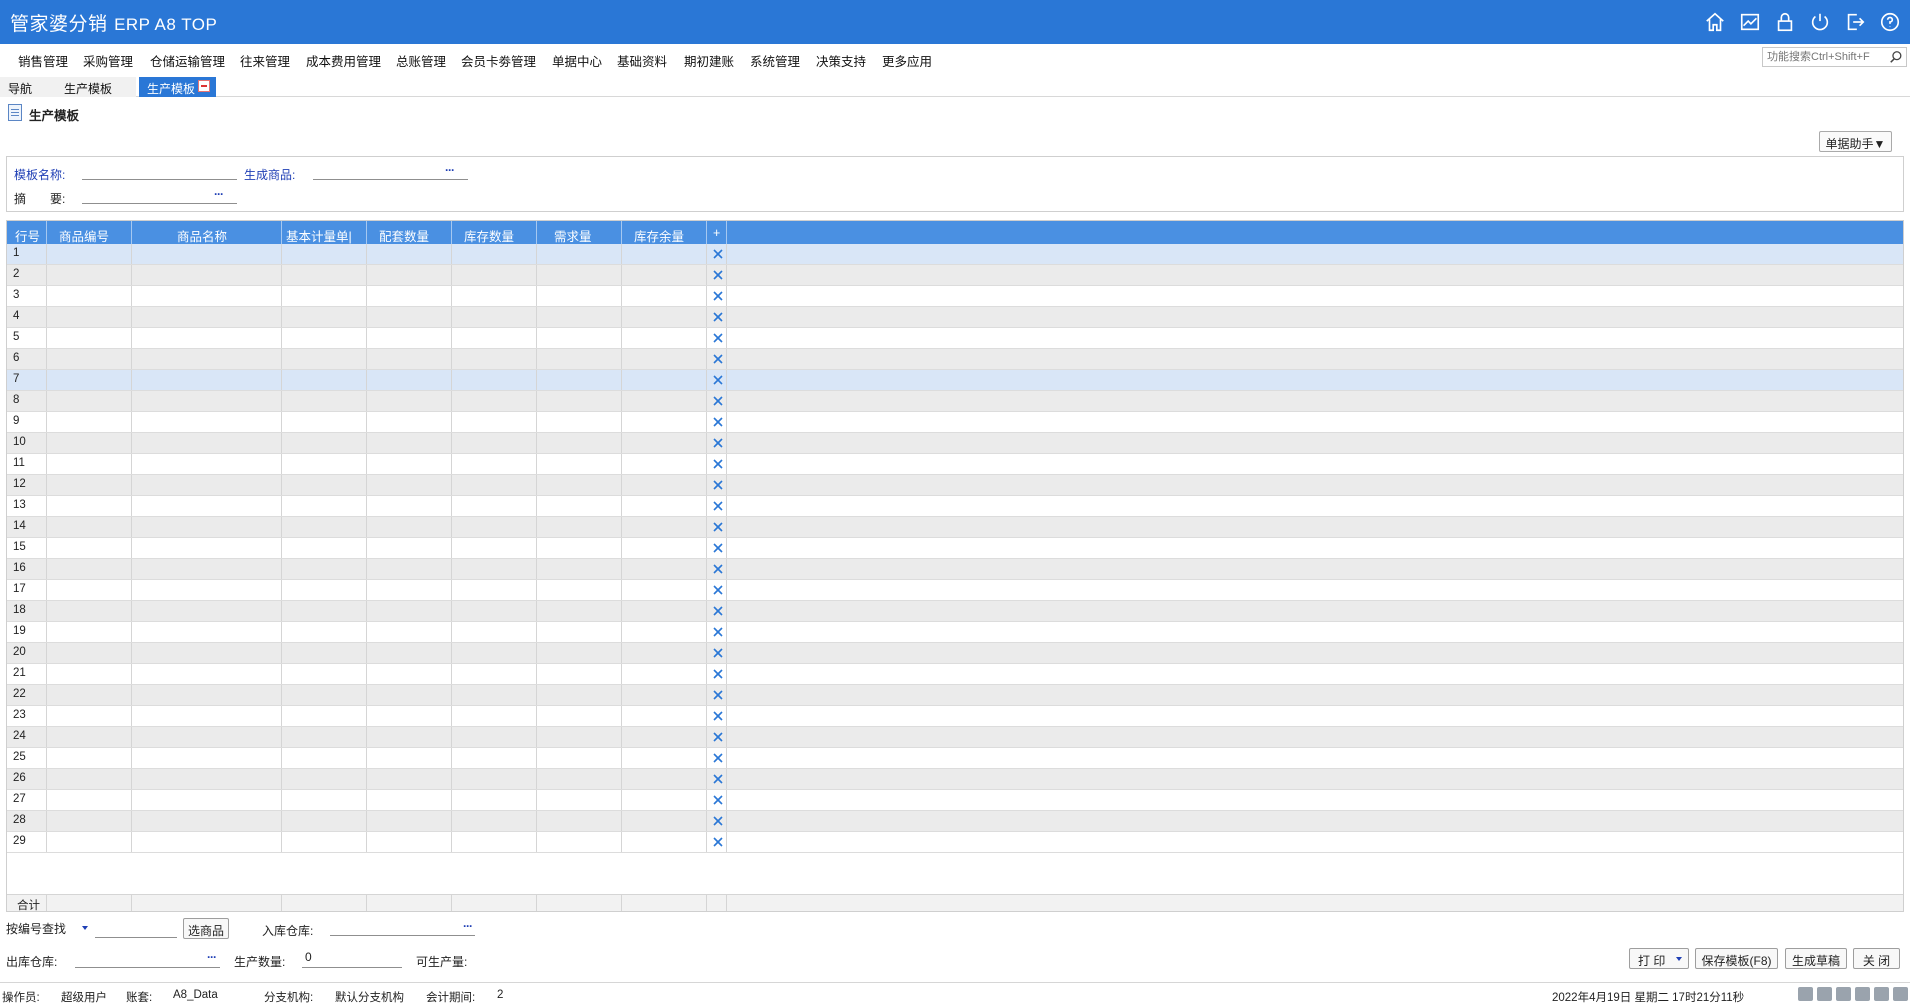 This screenshot has height=1007, width=1910. What do you see at coordinates (207, 232) in the screenshot?
I see `col-product-name: 商品名称` at bounding box center [207, 232].